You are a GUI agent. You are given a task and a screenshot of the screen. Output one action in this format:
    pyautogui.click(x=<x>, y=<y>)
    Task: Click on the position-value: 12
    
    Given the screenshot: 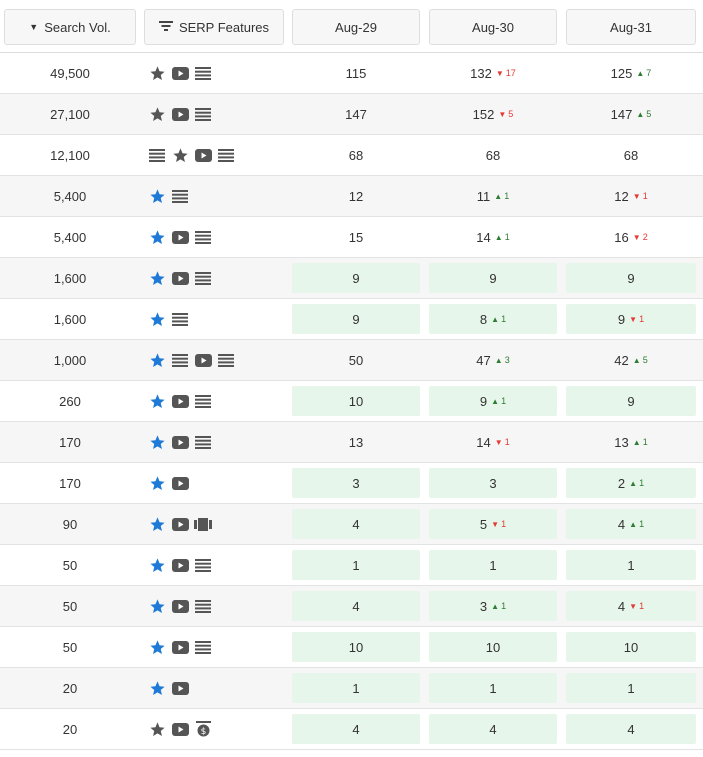 What is the action you would take?
    pyautogui.click(x=356, y=196)
    